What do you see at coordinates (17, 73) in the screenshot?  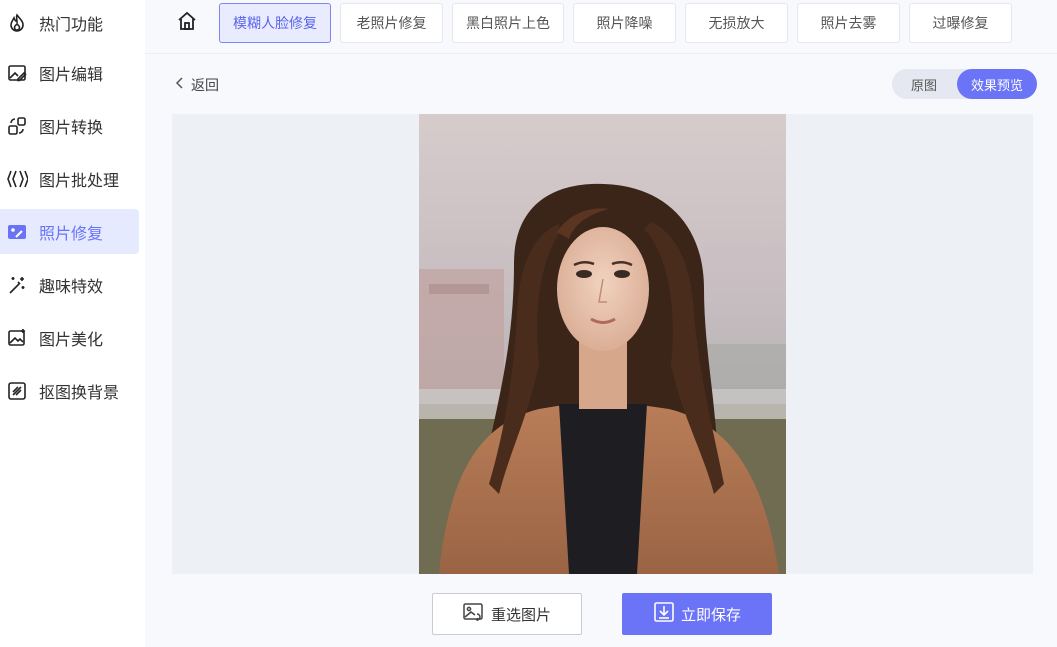 I see `image-edit-icon` at bounding box center [17, 73].